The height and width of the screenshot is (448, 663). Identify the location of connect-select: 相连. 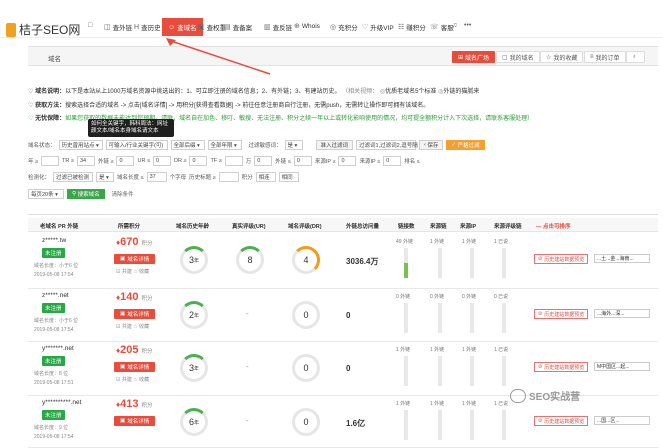
(265, 177).